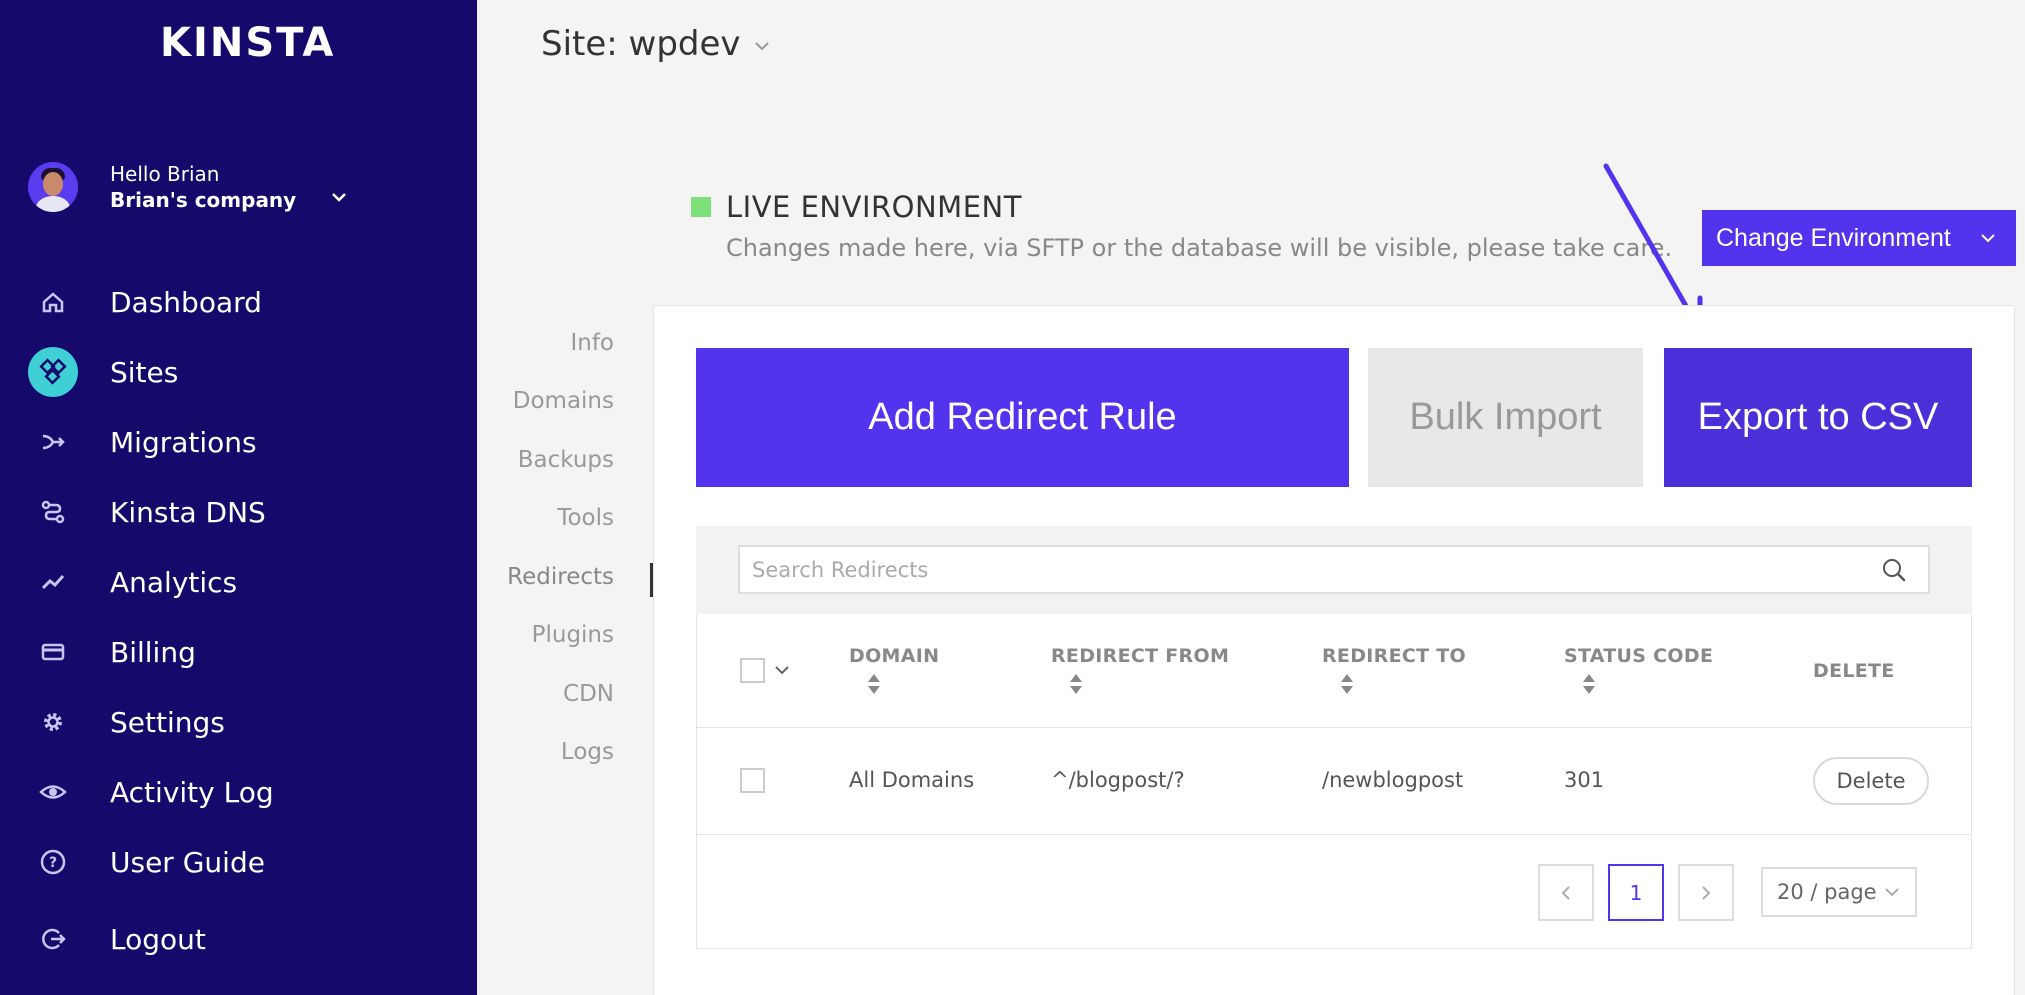 This screenshot has width=2025, height=995. I want to click on cell-redirect-from: ^/blogpost/?, so click(1118, 780).